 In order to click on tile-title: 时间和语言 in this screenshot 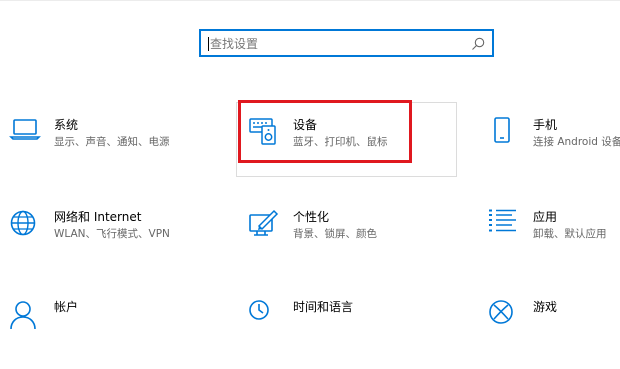, I will do `click(323, 307)`.